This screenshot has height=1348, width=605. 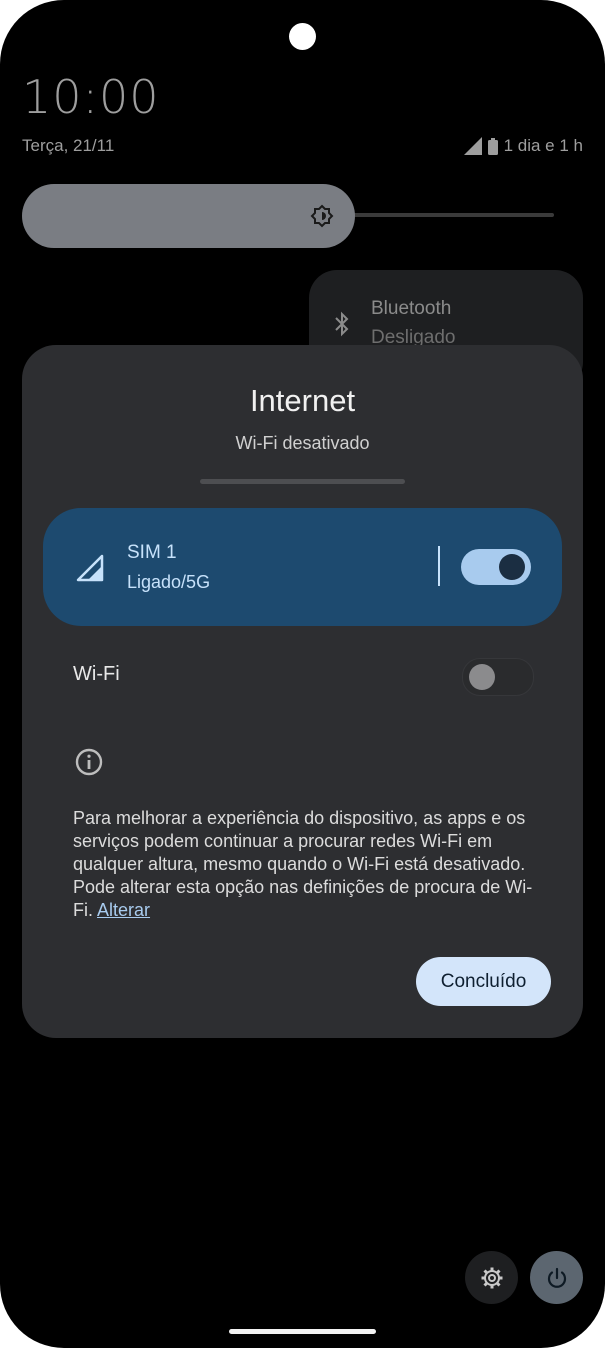 What do you see at coordinates (302, 567) in the screenshot?
I see `sim-network-card: SIM 1 Ligado/5G` at bounding box center [302, 567].